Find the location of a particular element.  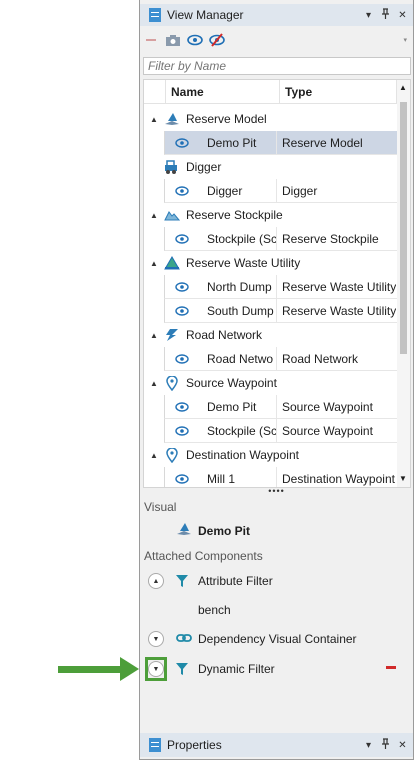

visual-row-north-dump: North Dump Reserve Waste Utility is located at coordinates (280, 287).